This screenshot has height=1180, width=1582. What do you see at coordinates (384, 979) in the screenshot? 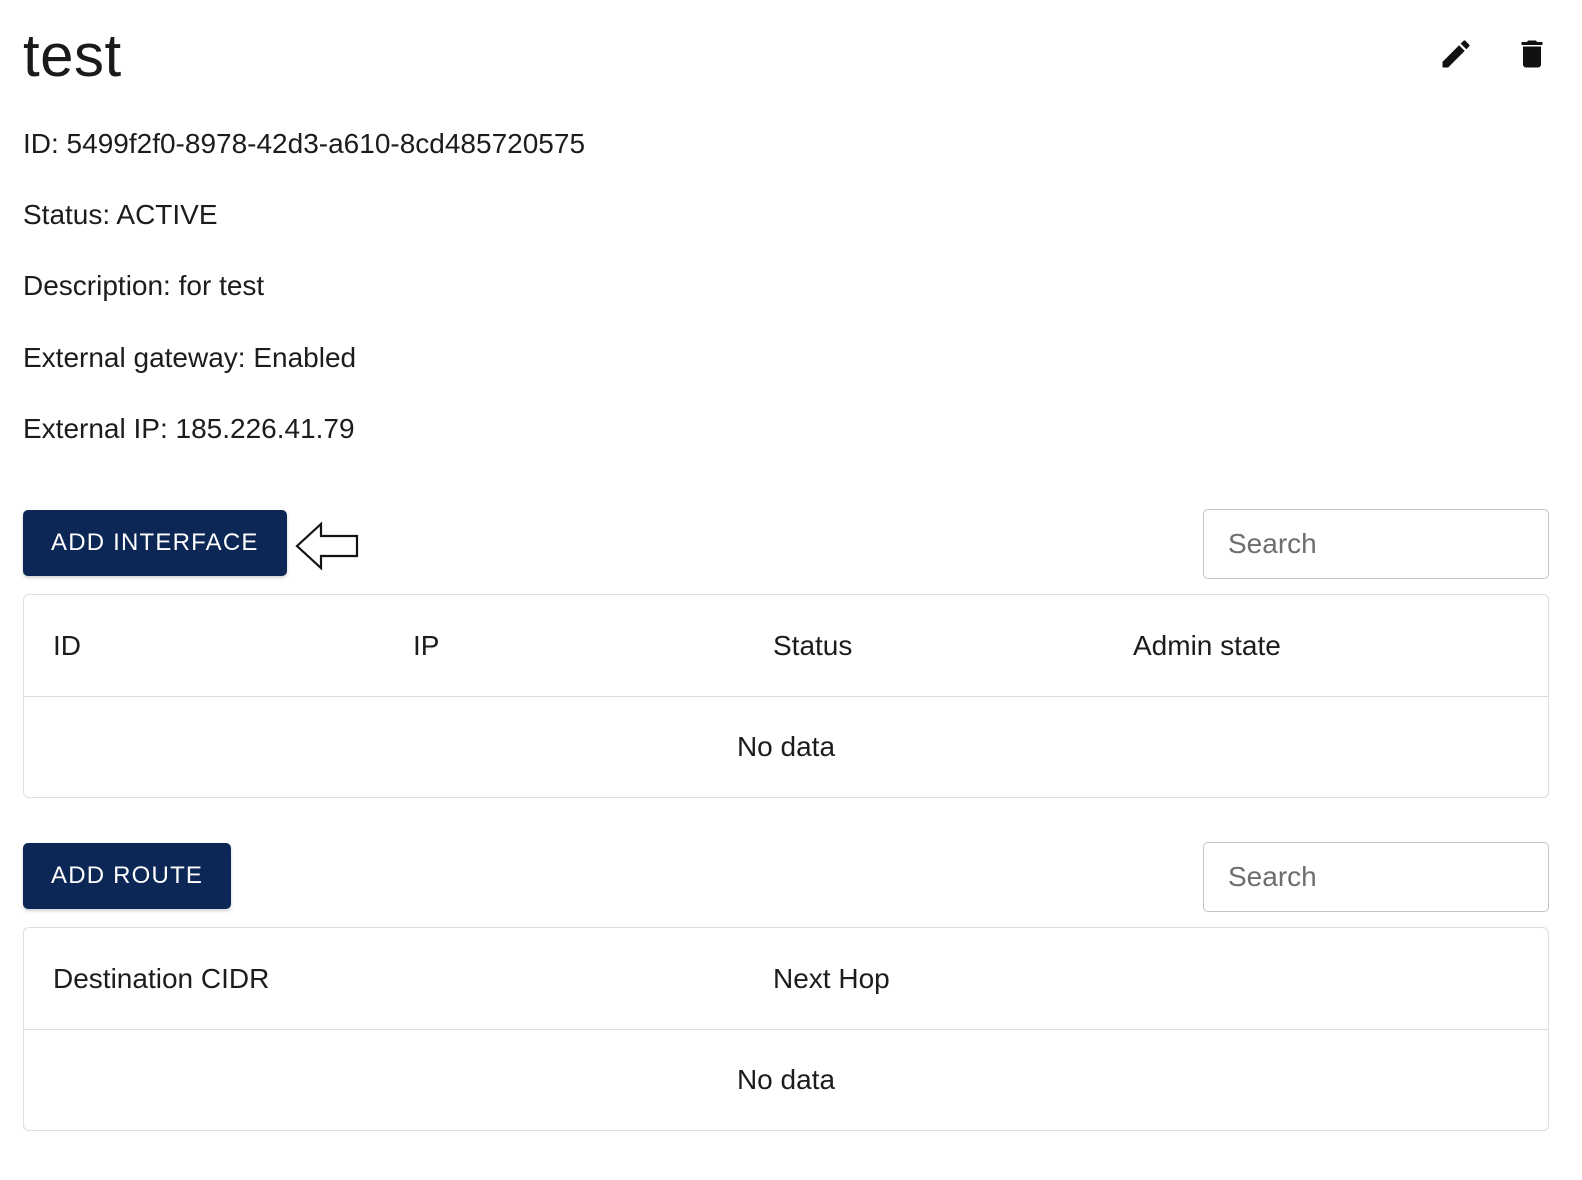
I see `column-header-destination-cidr: Destination CIDR` at bounding box center [384, 979].